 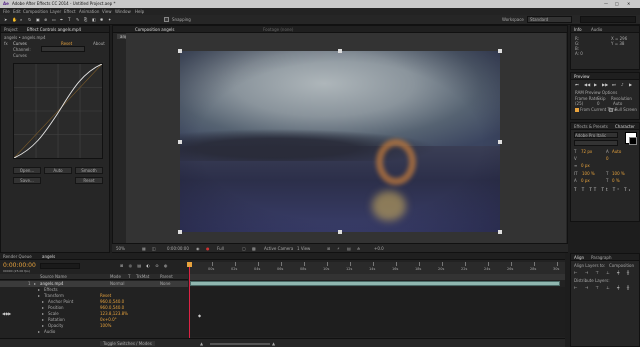 I want to click on layer-property-name: Position, so click(x=56, y=307).